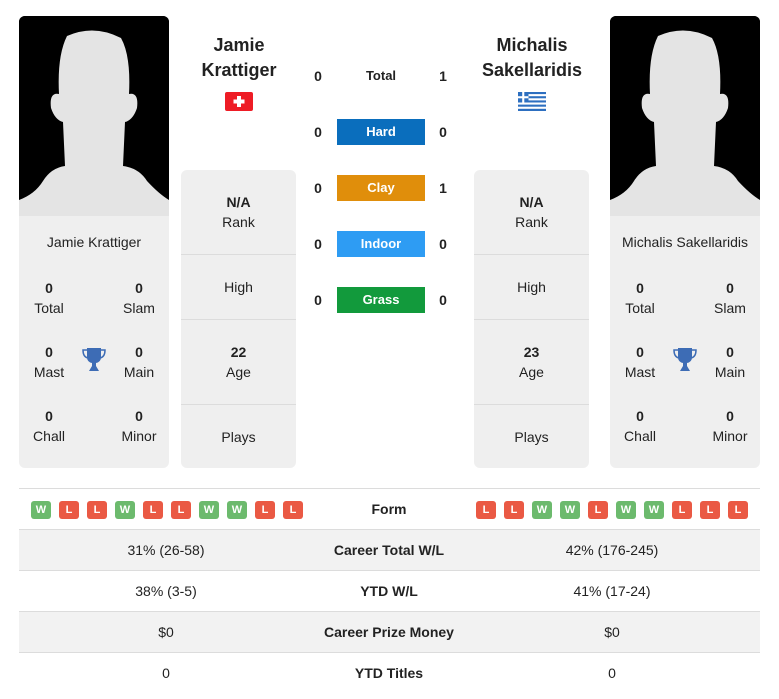 The width and height of the screenshot is (779, 699). I want to click on h2h-row-grass: 0 Grass 0, so click(380, 300).